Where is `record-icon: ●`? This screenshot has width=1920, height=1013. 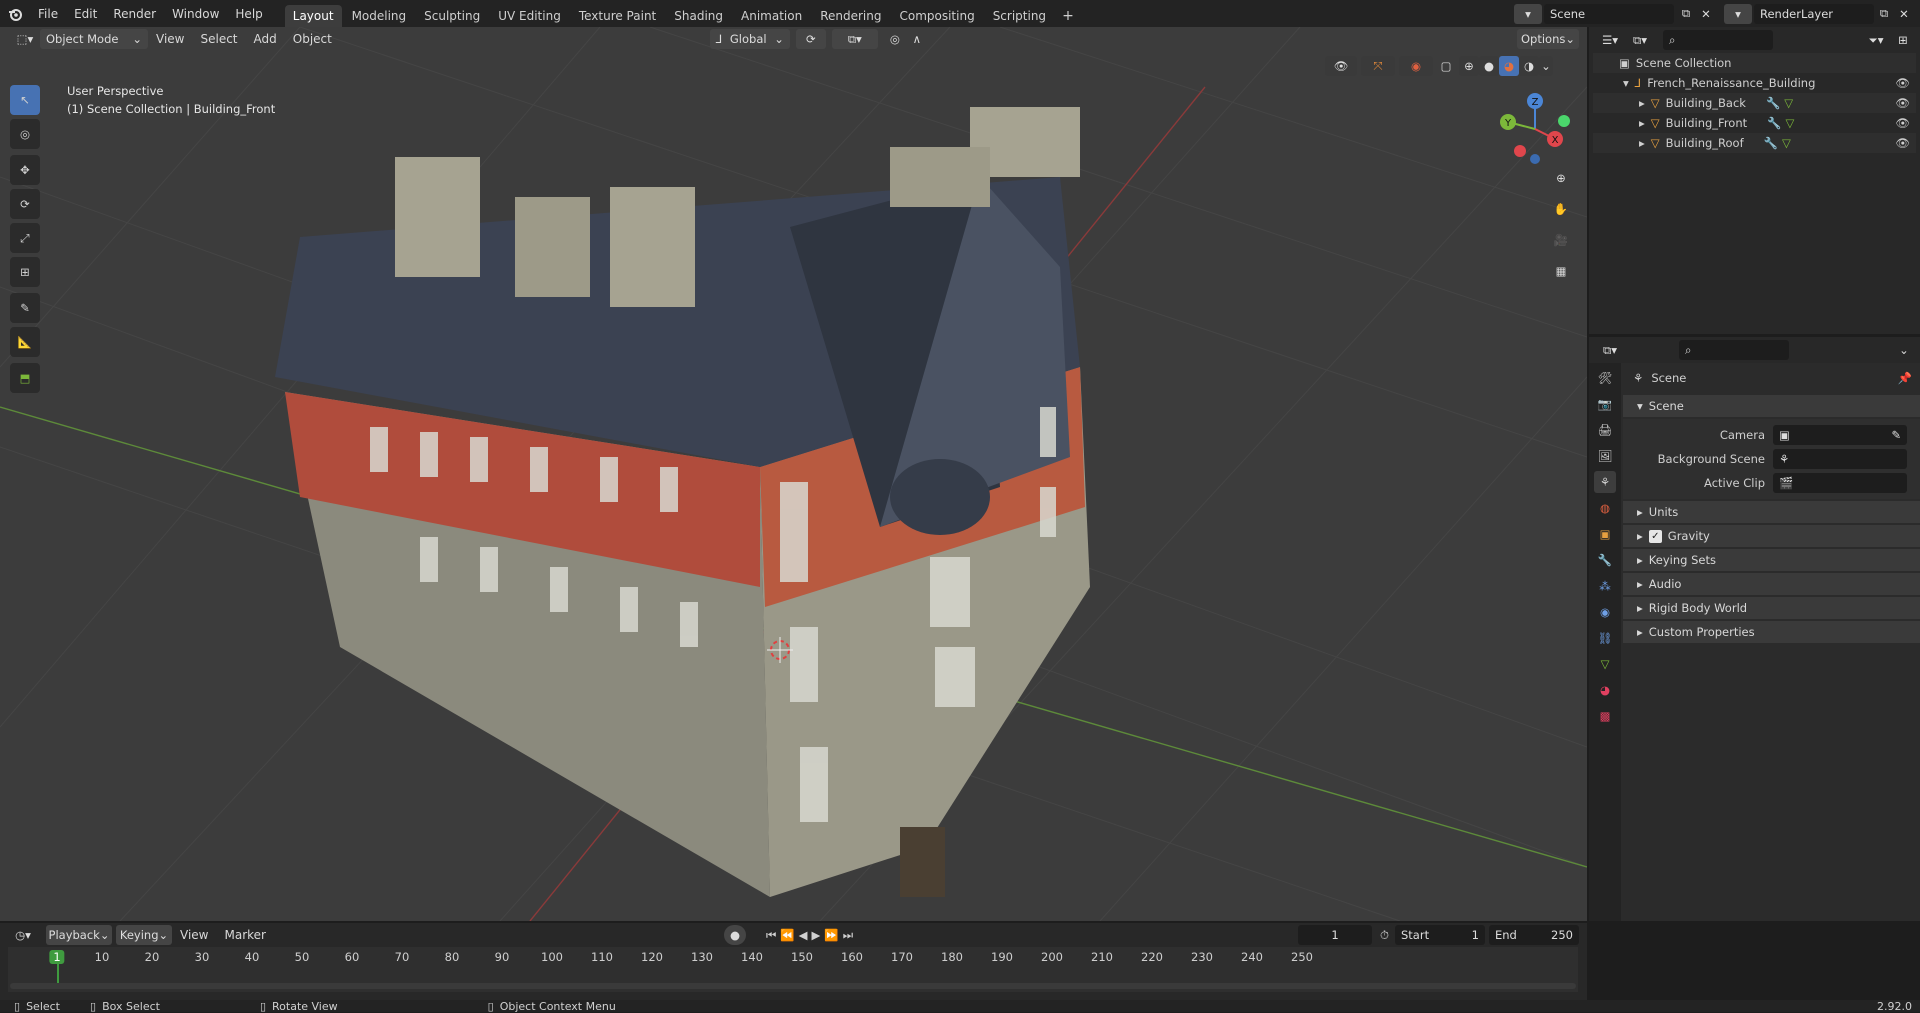 record-icon: ● is located at coordinates (734, 935).